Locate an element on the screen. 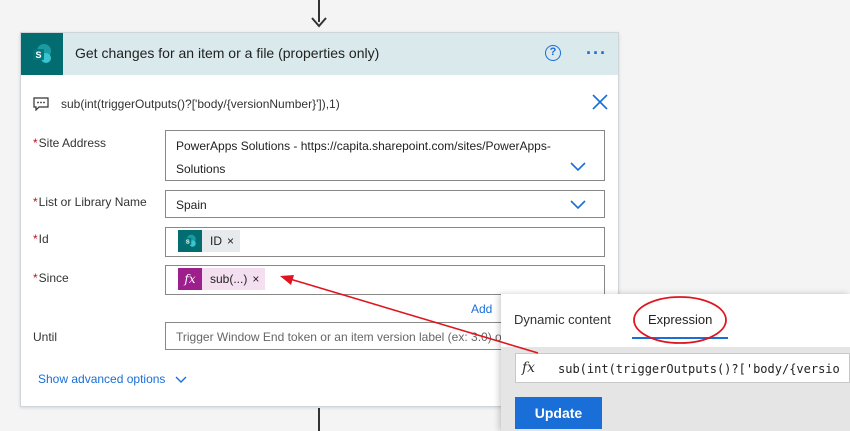 The image size is (850, 431). comment-icon is located at coordinates (41, 104).